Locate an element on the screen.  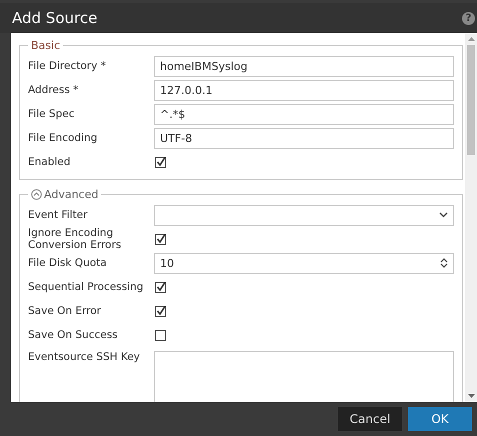
input-field: UTF-8 is located at coordinates (304, 138).